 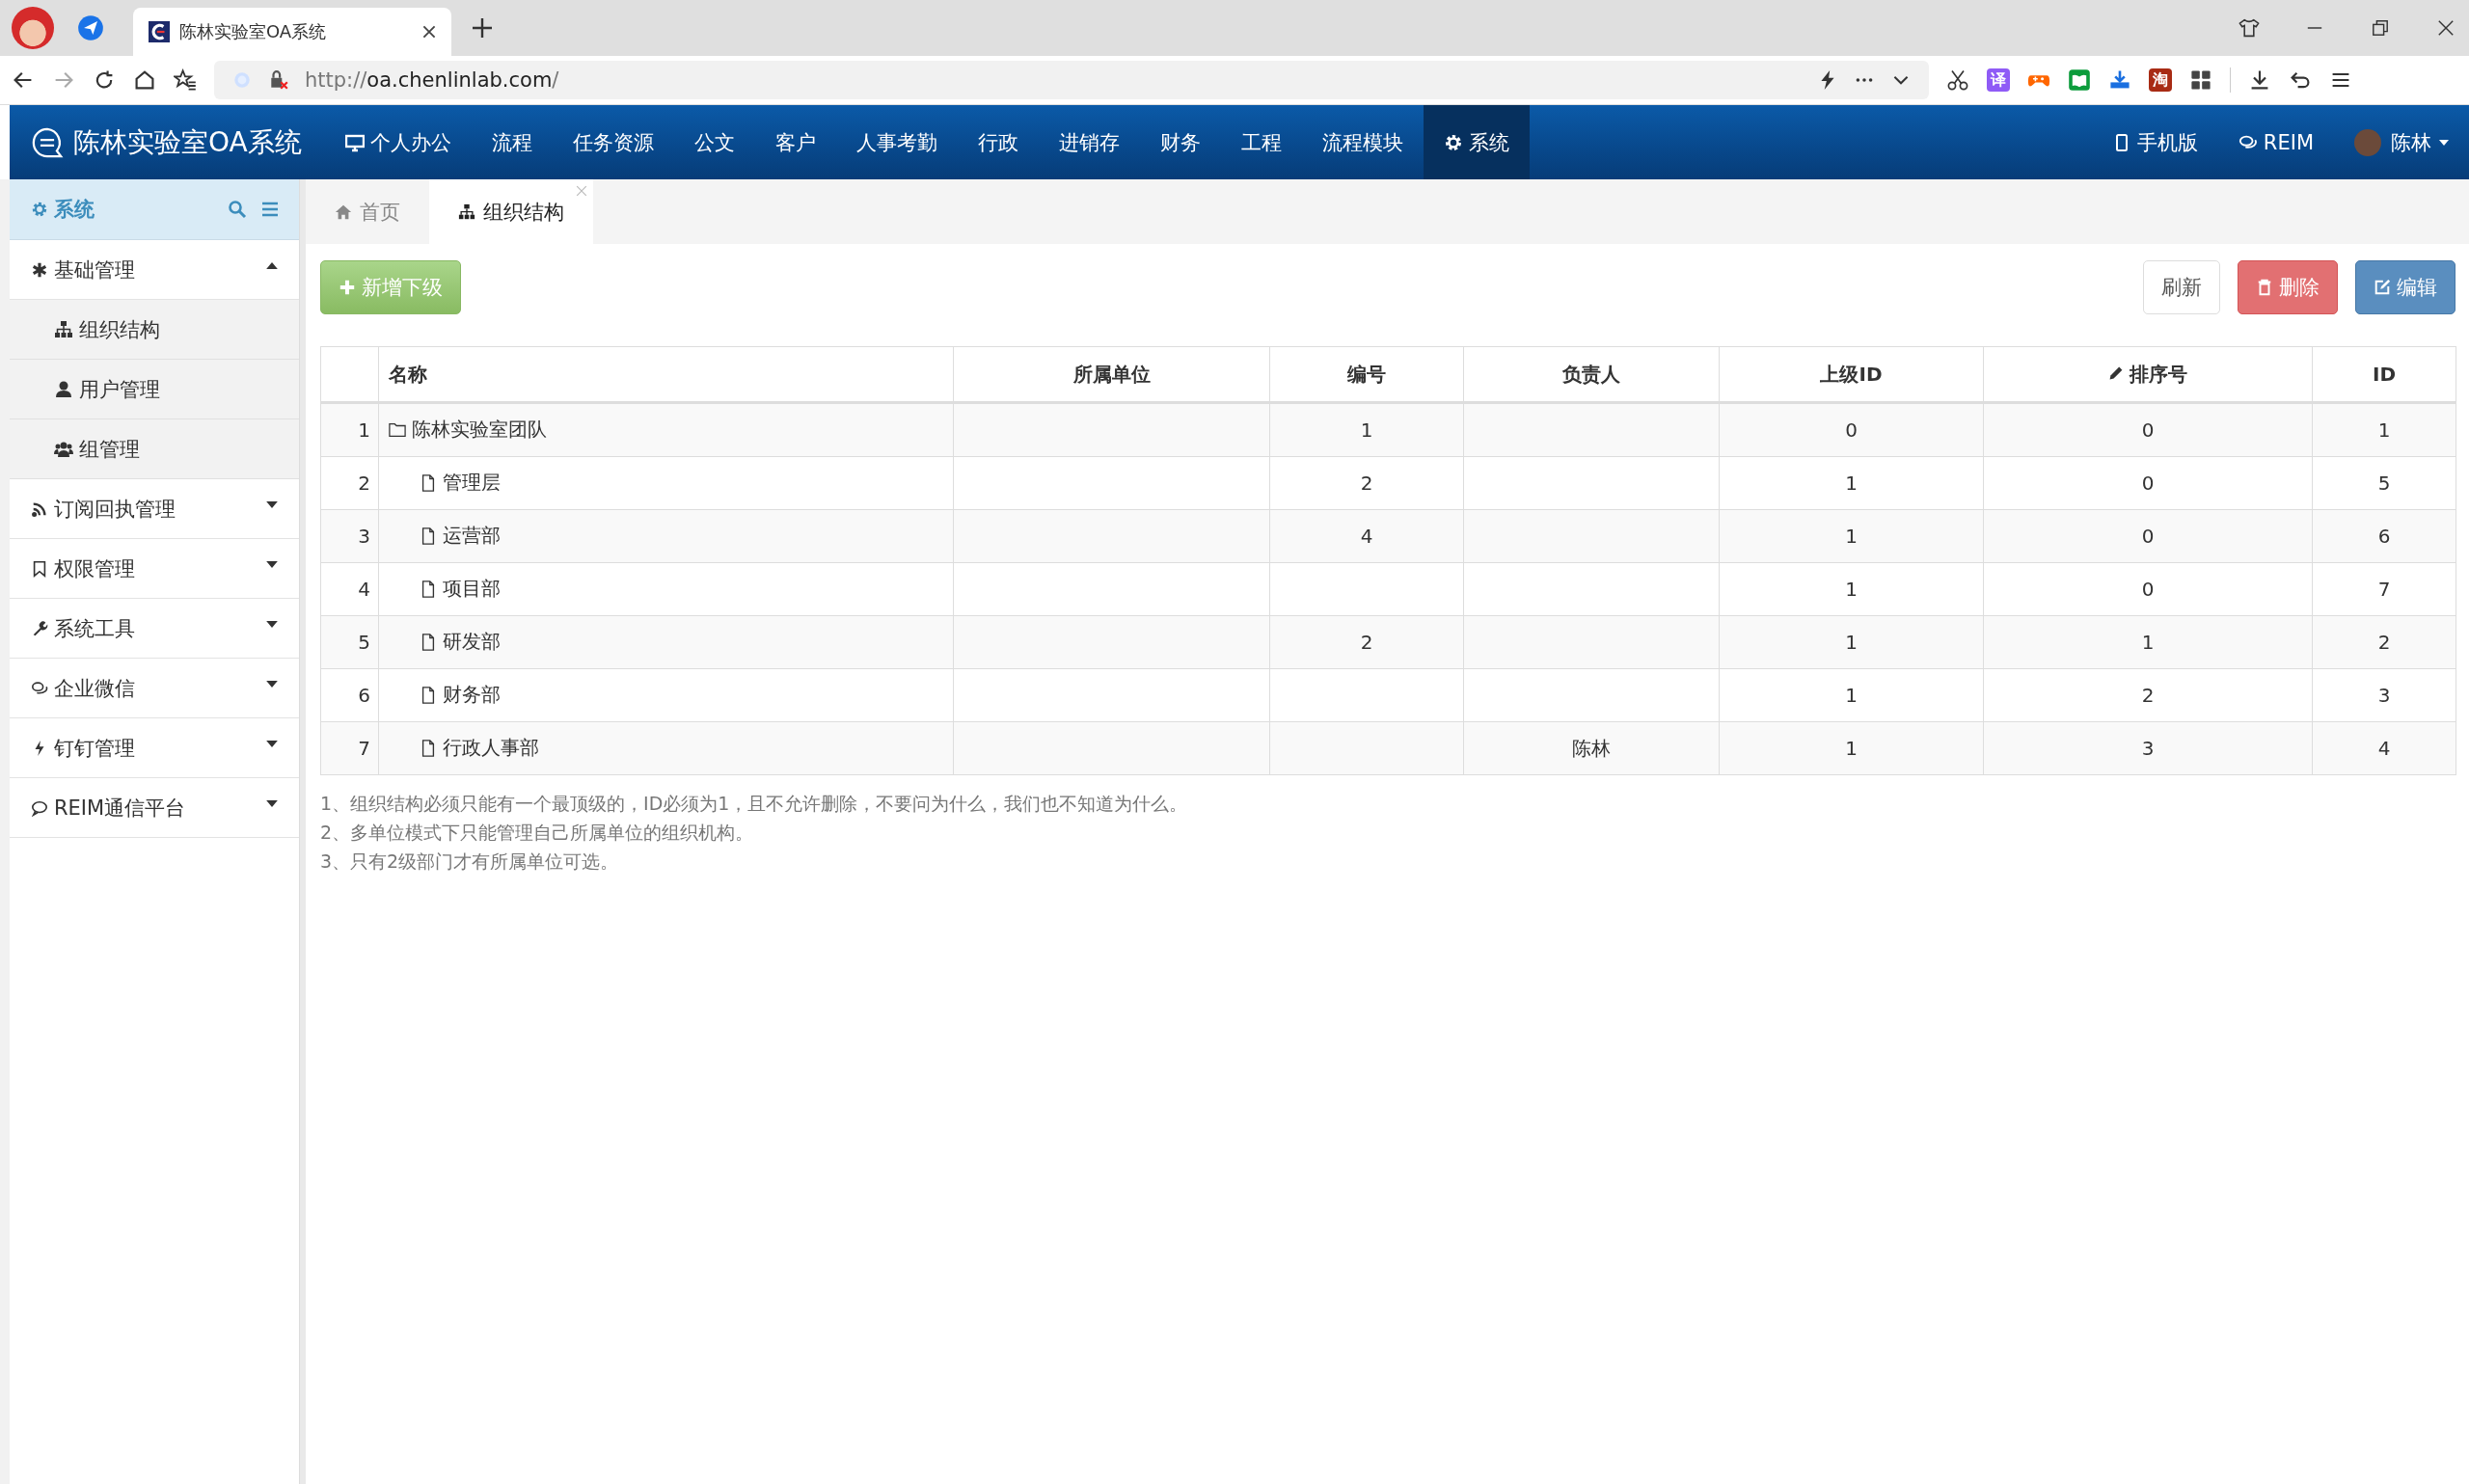 What do you see at coordinates (186, 80) in the screenshot?
I see `star-list-icon` at bounding box center [186, 80].